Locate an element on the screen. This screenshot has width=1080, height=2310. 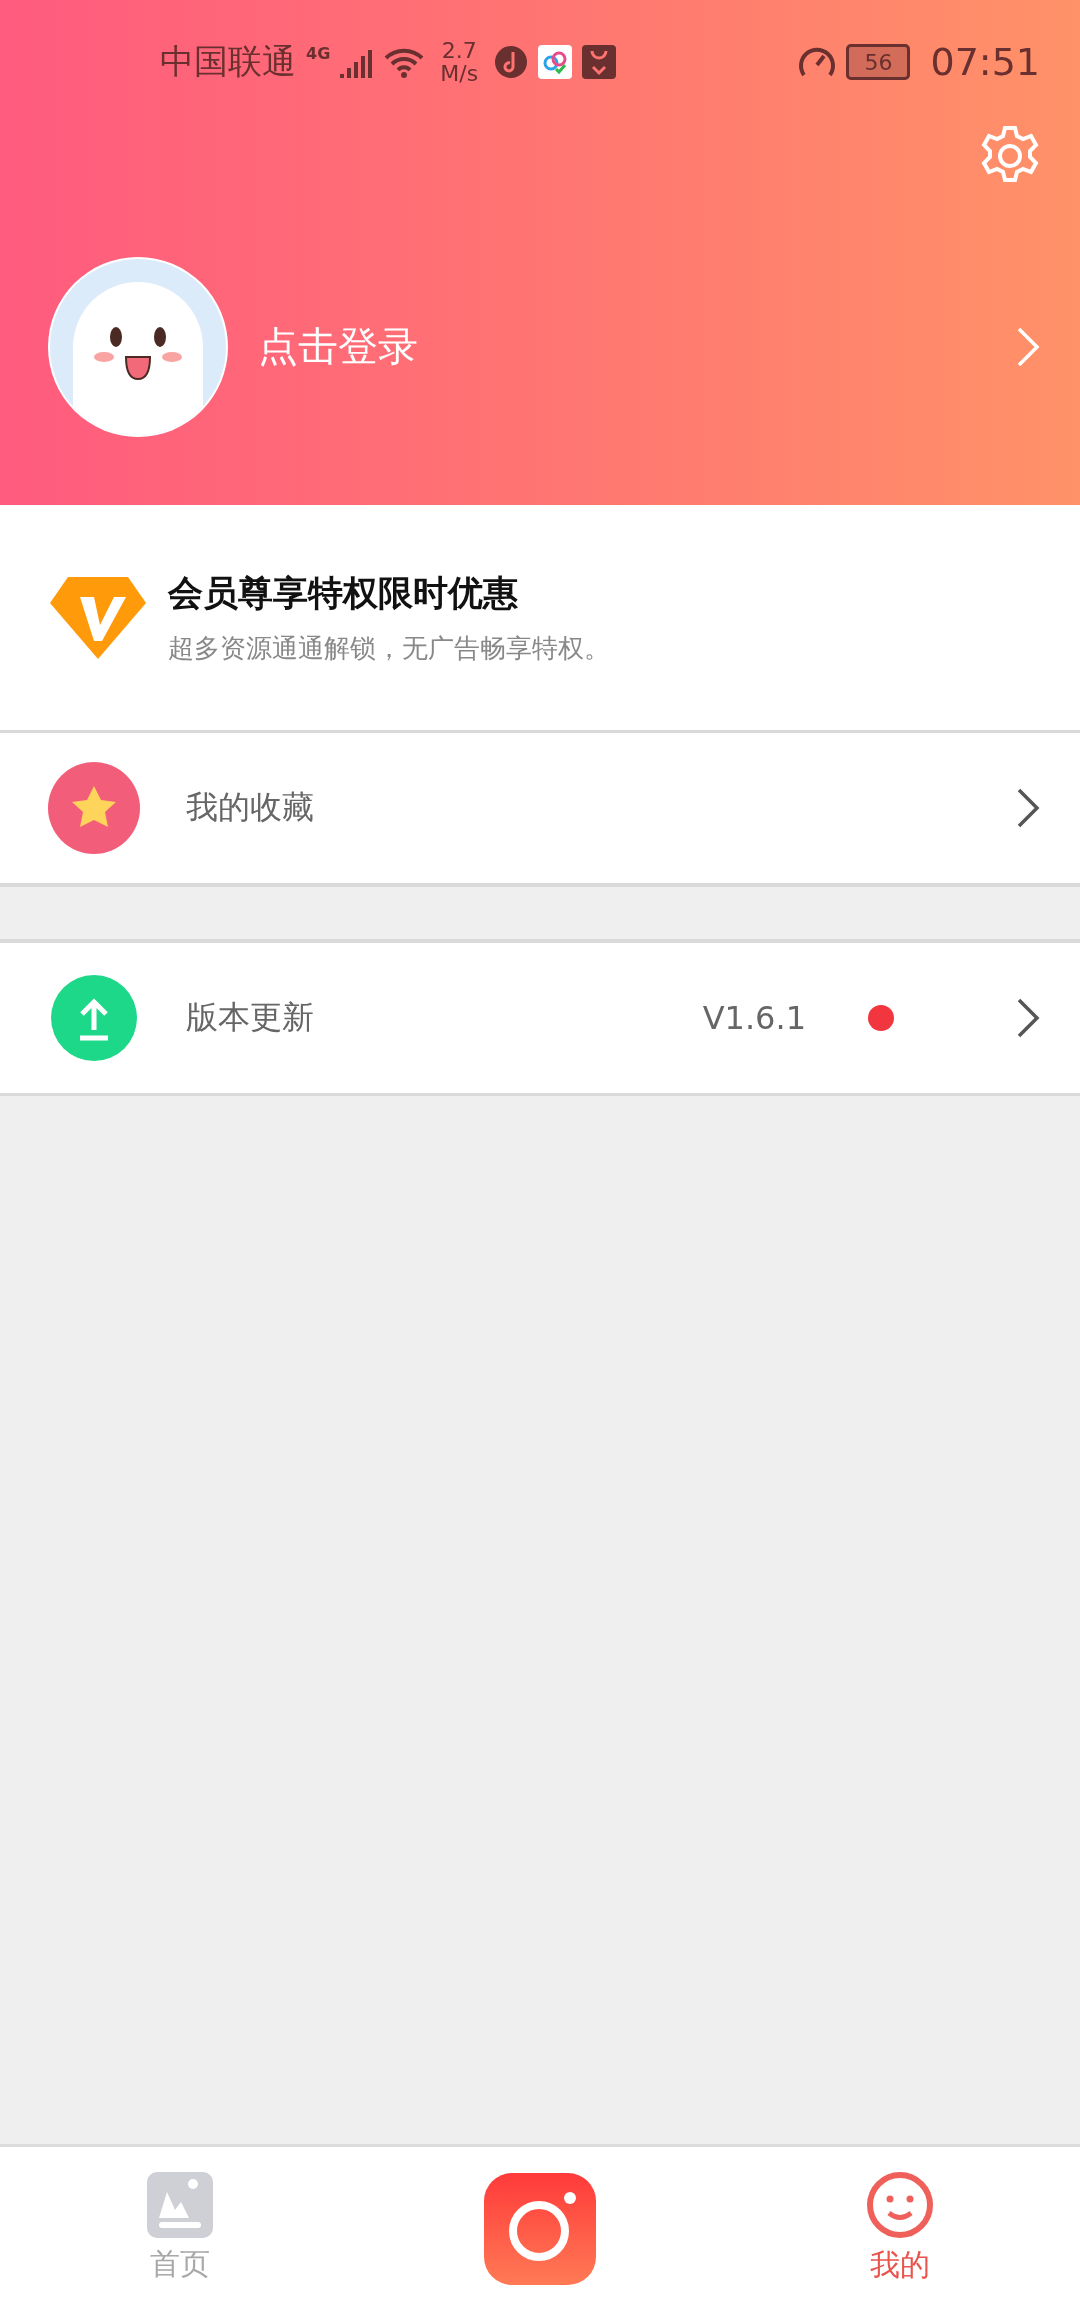
clock-time: 07:51 is located at coordinates (985, 62).